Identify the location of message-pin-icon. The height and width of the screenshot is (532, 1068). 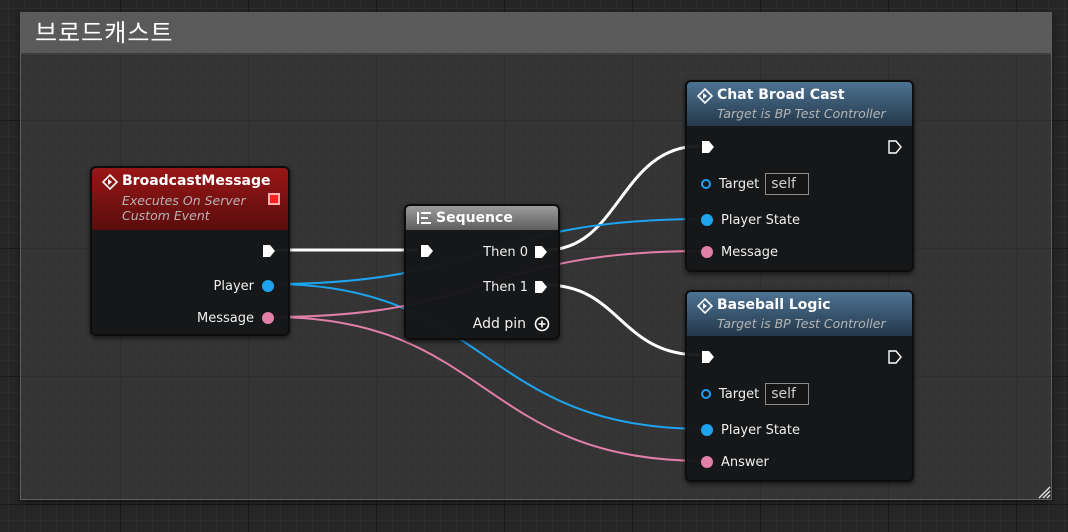
(268, 318).